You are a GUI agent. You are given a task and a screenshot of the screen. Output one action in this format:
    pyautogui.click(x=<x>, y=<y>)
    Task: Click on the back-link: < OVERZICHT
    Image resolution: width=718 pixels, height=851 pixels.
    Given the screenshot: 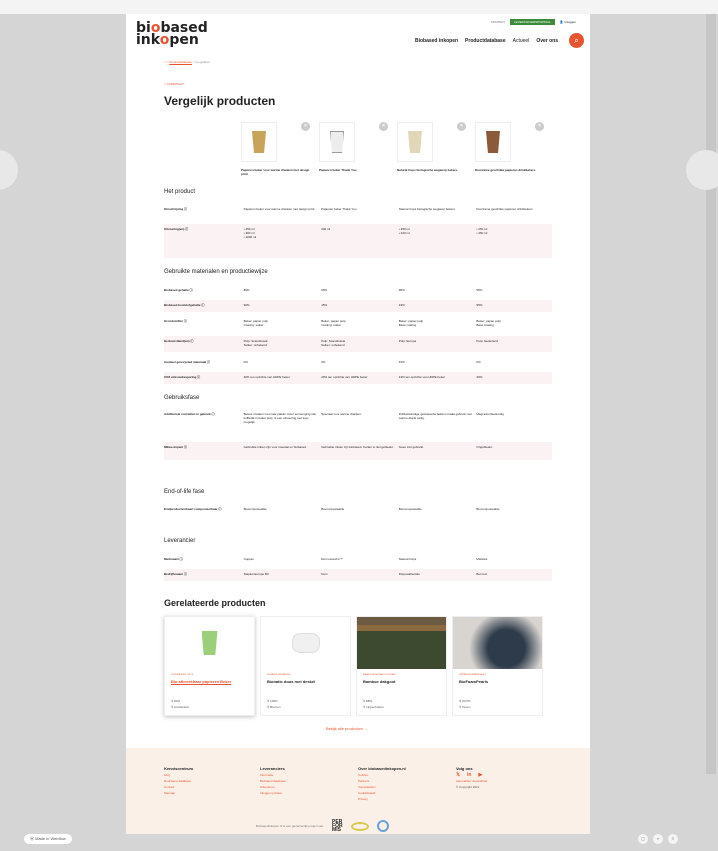 What is the action you would take?
    pyautogui.click(x=174, y=84)
    